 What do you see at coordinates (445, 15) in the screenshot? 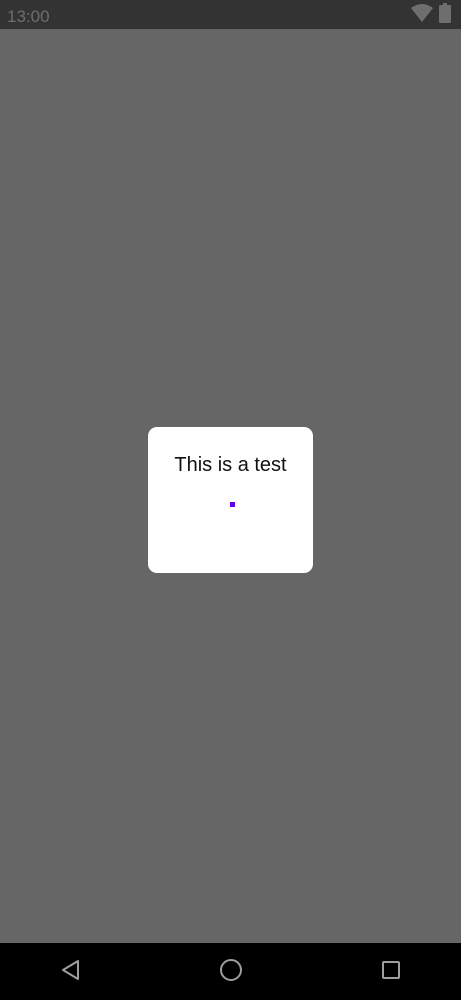
I see `battery-icon` at bounding box center [445, 15].